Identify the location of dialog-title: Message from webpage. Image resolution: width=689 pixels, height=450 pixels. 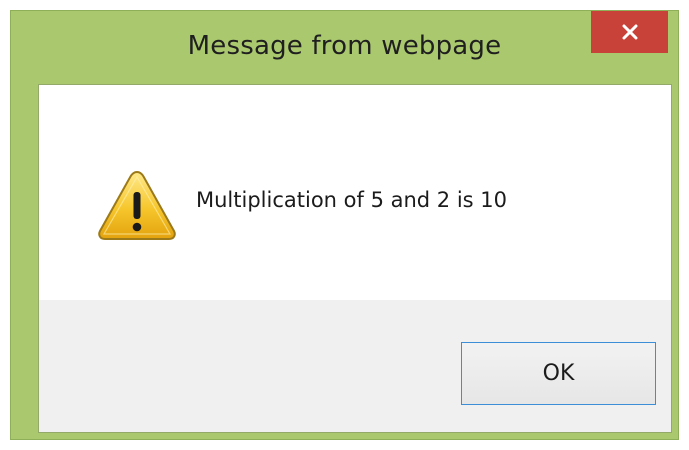
(344, 46).